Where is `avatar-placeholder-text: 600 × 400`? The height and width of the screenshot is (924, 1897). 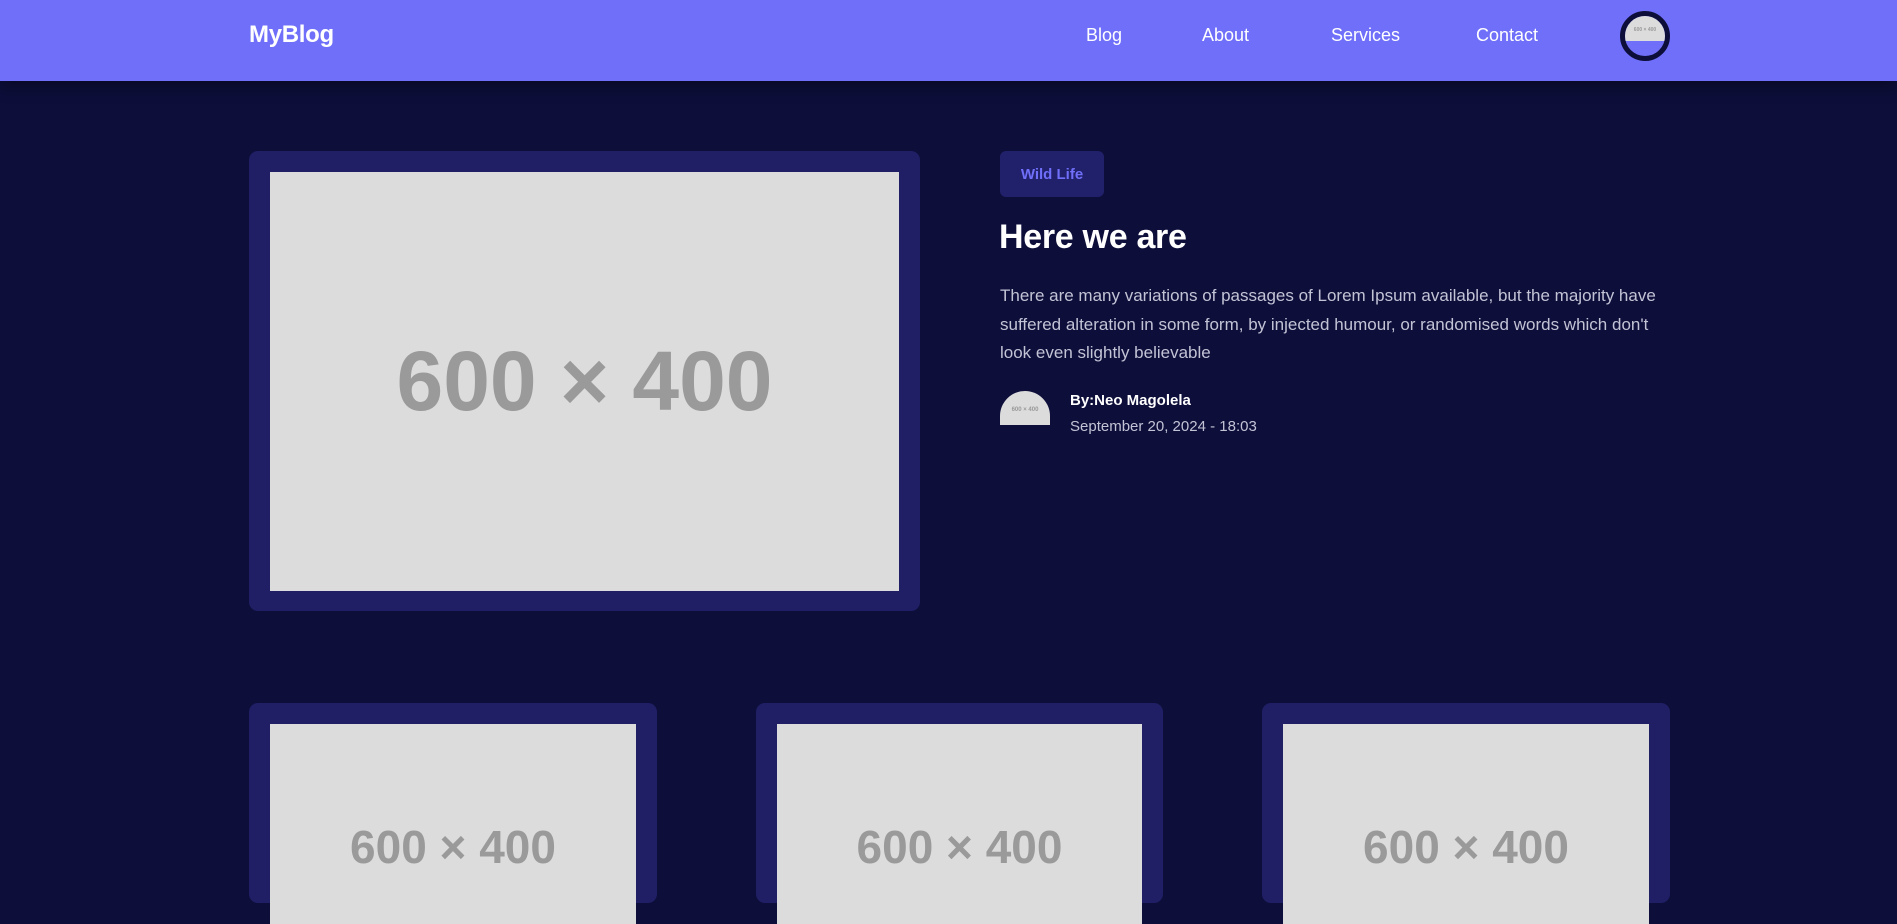
avatar-placeholder-text: 600 × 400 is located at coordinates (1645, 30).